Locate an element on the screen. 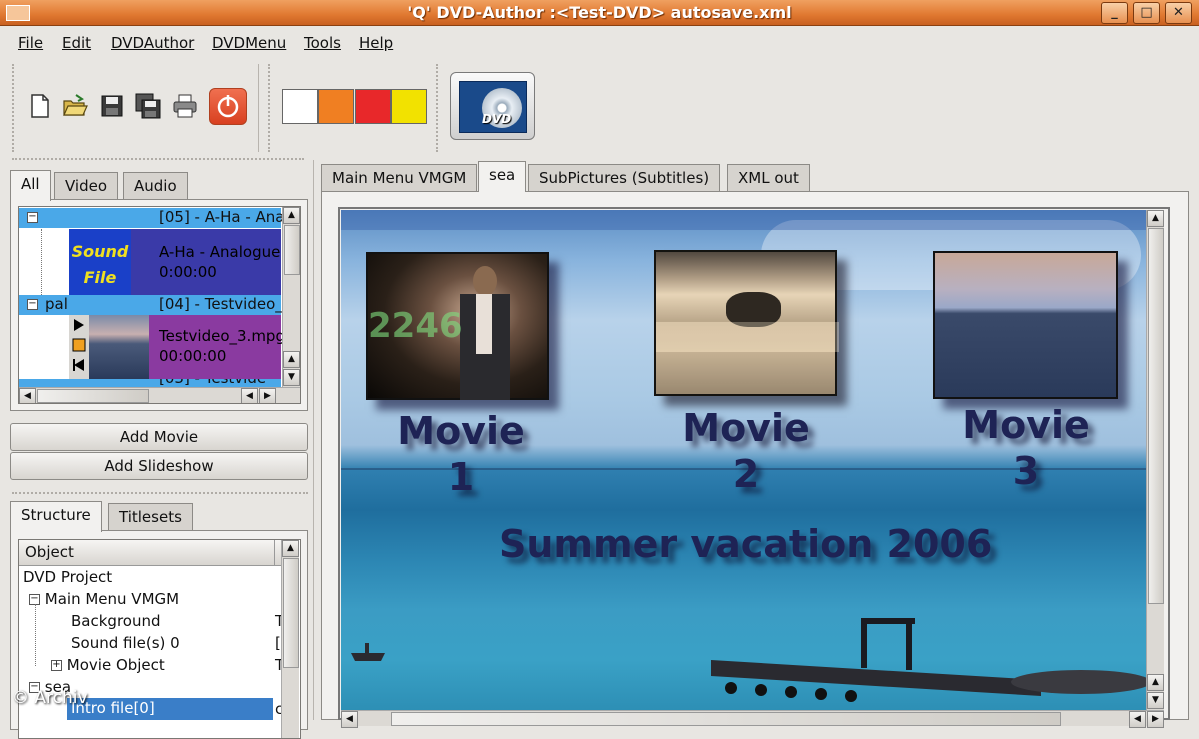 The width and height of the screenshot is (1199, 739). color-orange-button is located at coordinates (336, 106).